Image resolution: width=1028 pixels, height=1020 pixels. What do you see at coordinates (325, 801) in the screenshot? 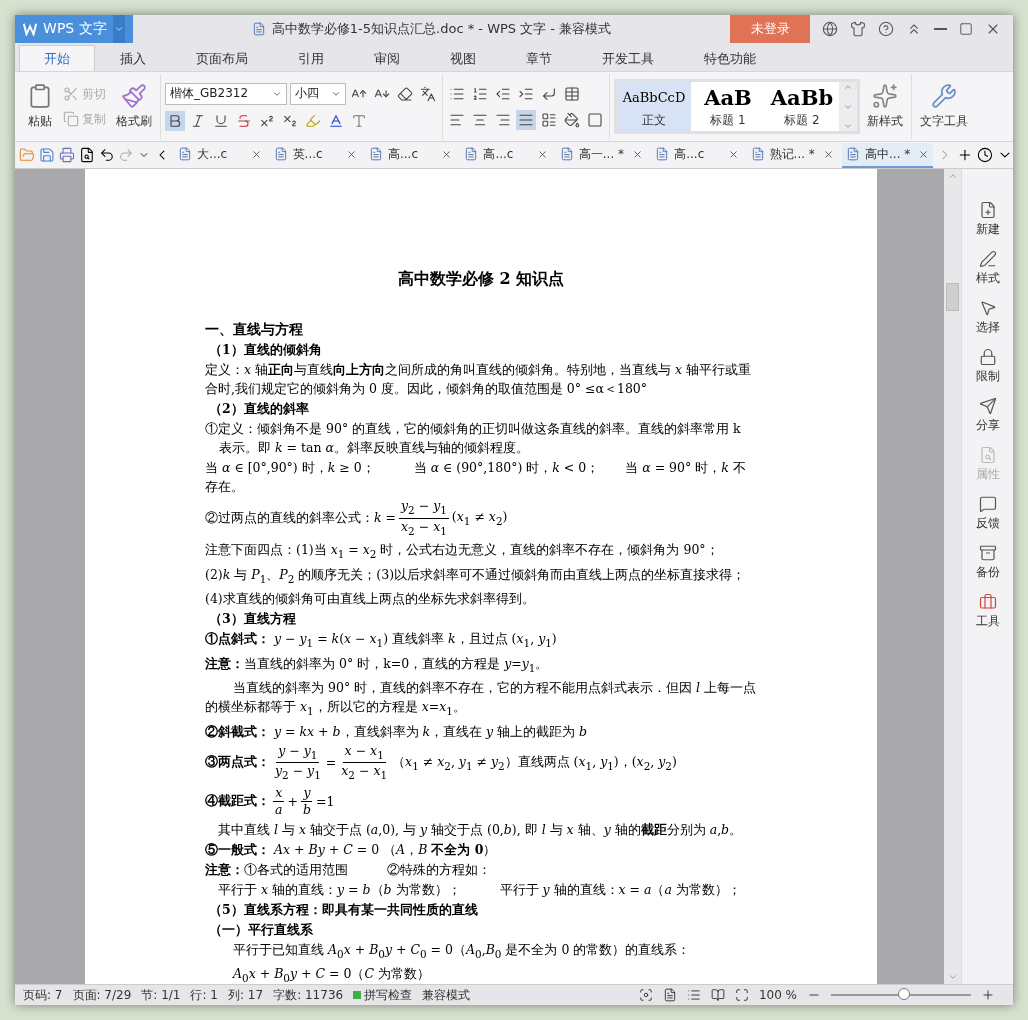
I see `formula-text: =1` at bounding box center [325, 801].